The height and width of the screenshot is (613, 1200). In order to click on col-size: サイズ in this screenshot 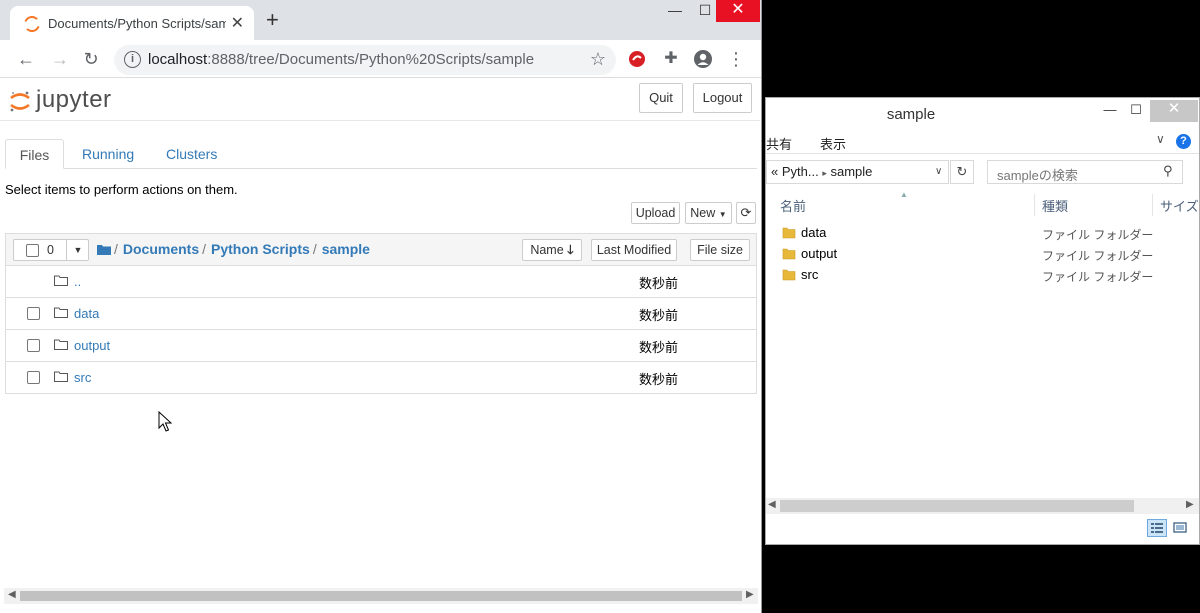, I will do `click(1179, 205)`.